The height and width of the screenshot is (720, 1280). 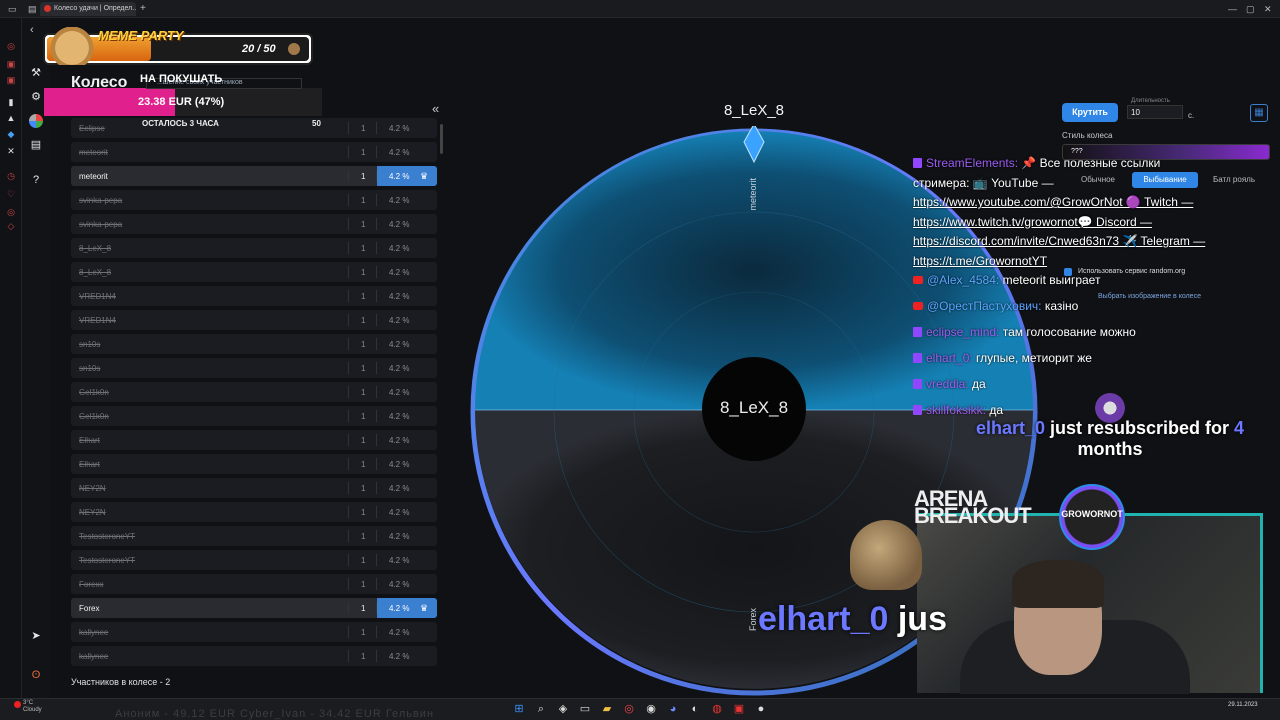 What do you see at coordinates (980, 261) in the screenshot?
I see `chat-link: https://t.me/GrowornotYT` at bounding box center [980, 261].